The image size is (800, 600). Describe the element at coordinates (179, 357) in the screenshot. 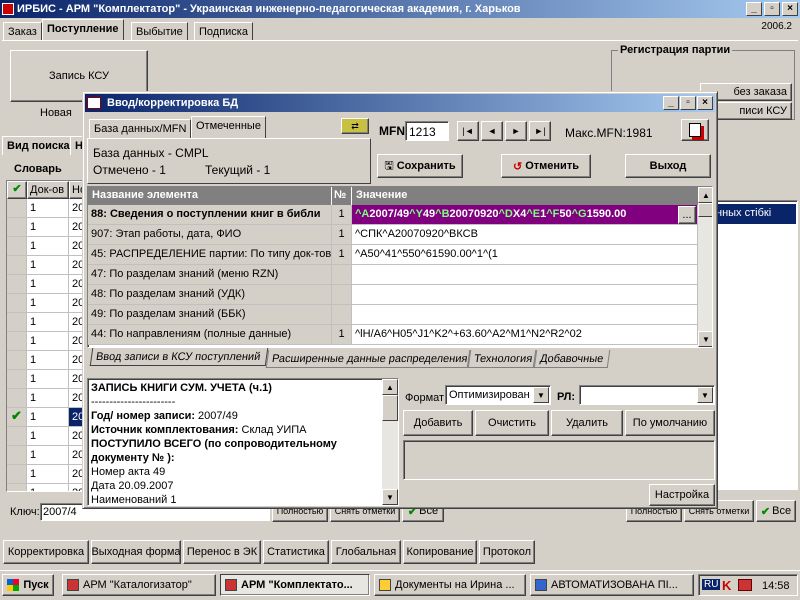

I see `subtab-1: Ввод записи в КСУ поступлений` at that location.